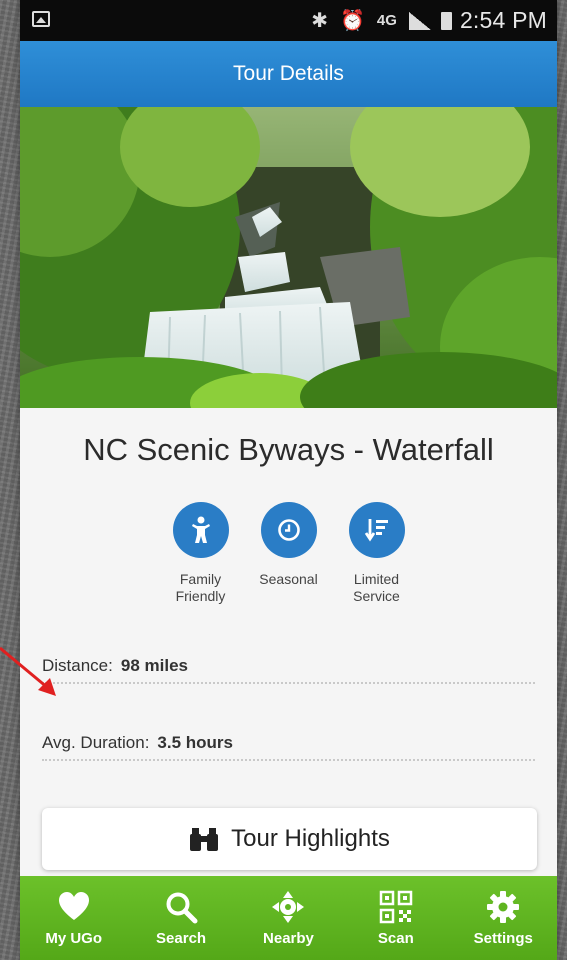  What do you see at coordinates (288, 530) in the screenshot?
I see `clock-icon` at bounding box center [288, 530].